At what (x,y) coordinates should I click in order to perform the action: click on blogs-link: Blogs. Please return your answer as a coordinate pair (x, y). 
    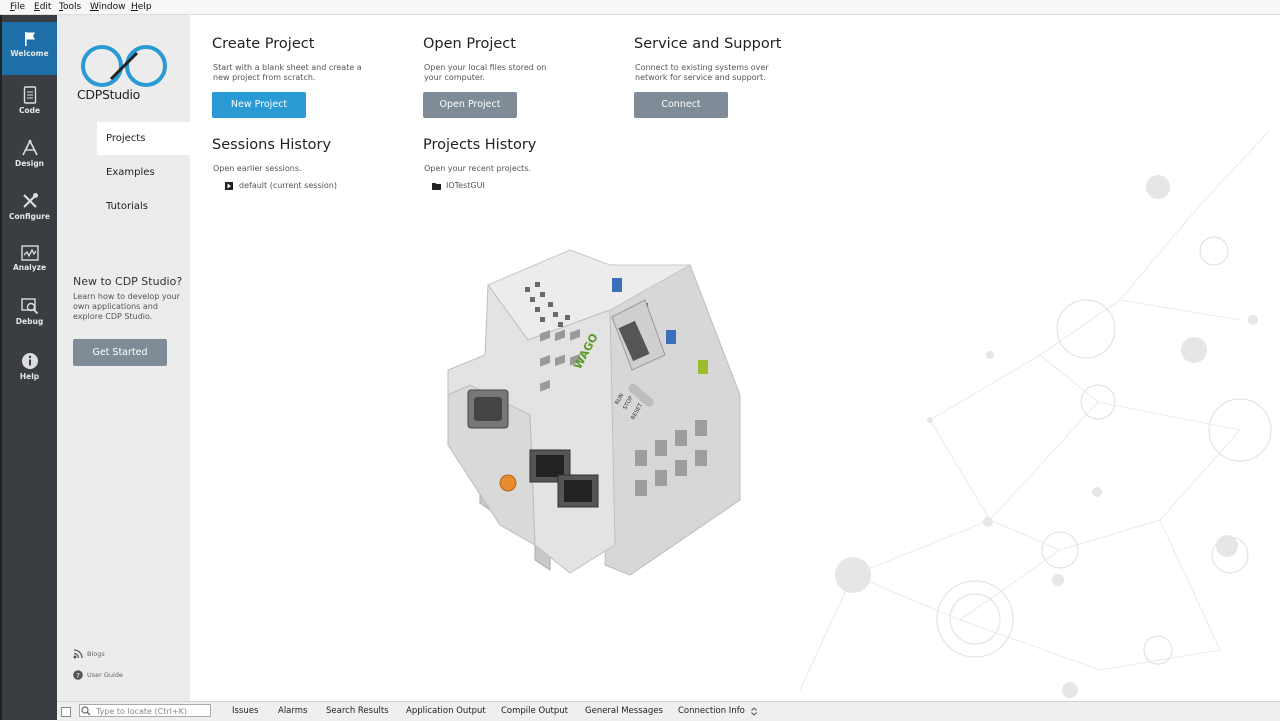
    Looking at the image, I should click on (89, 654).